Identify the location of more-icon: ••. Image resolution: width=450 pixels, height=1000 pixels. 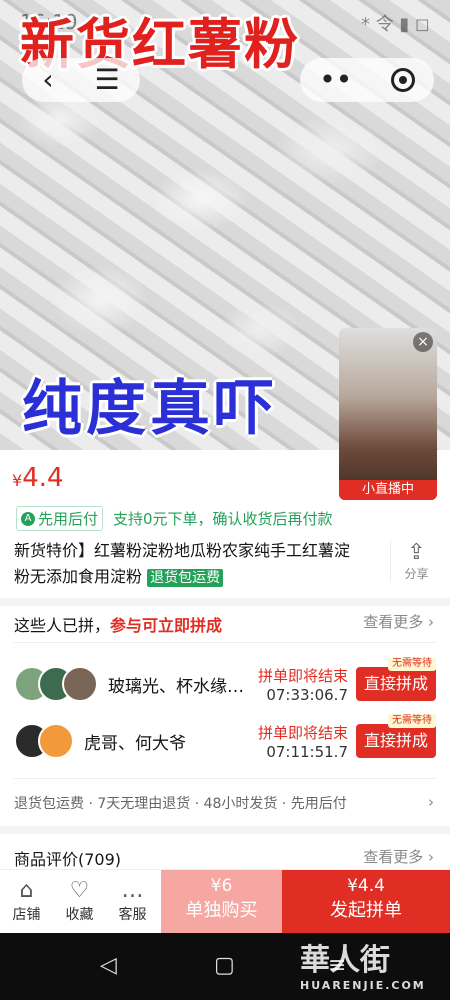
(335, 80).